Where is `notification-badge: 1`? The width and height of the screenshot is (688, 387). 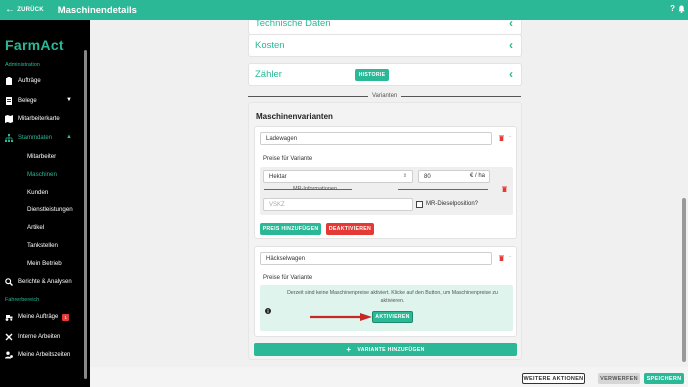 notification-badge: 1 is located at coordinates (65, 317).